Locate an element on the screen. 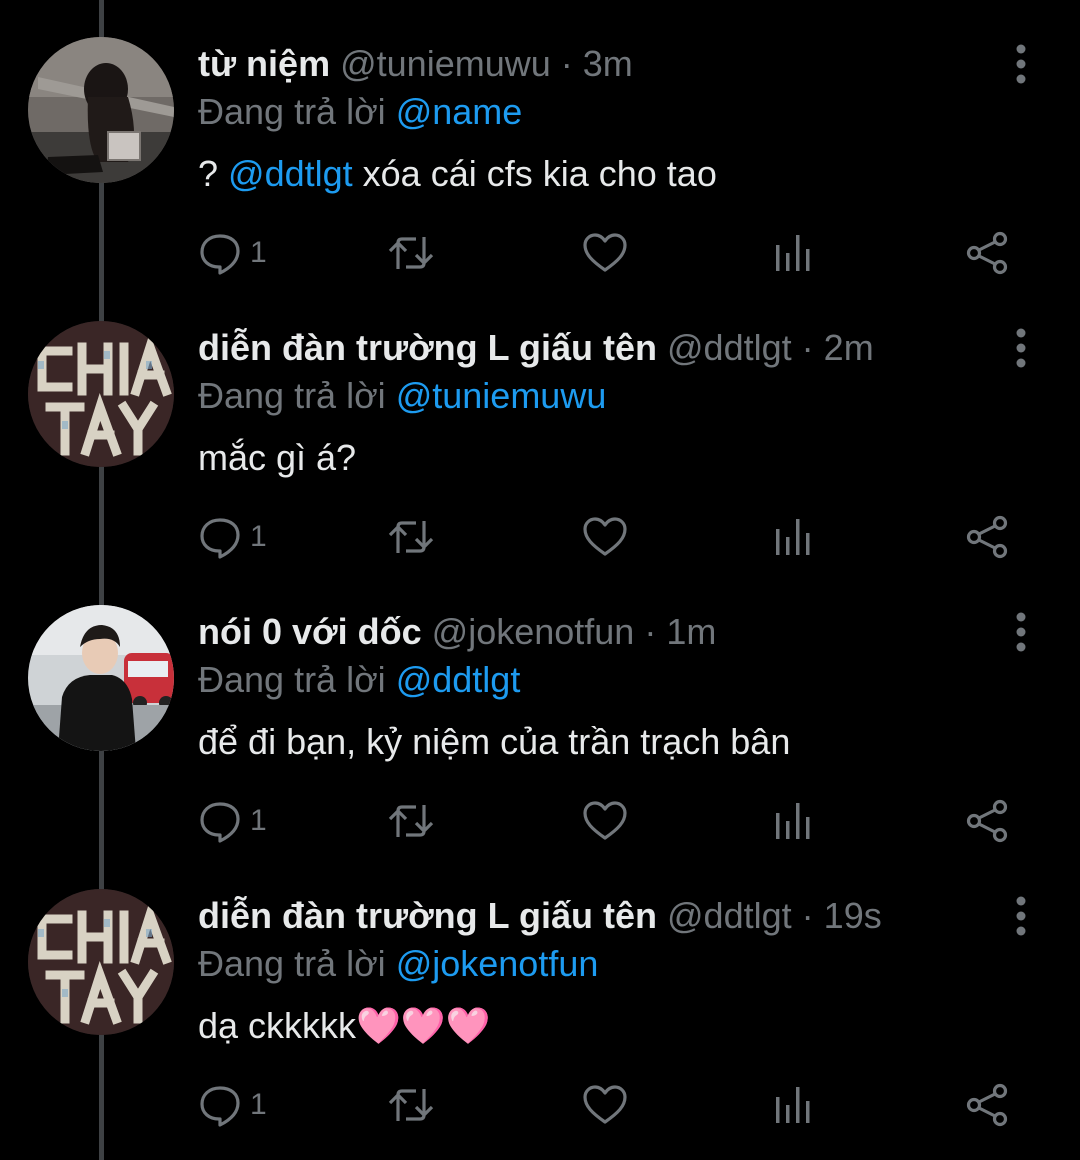  tweet-header: diễn đàn trường L giấu tên @ddtlgt · 19s is located at coordinates (540, 916).